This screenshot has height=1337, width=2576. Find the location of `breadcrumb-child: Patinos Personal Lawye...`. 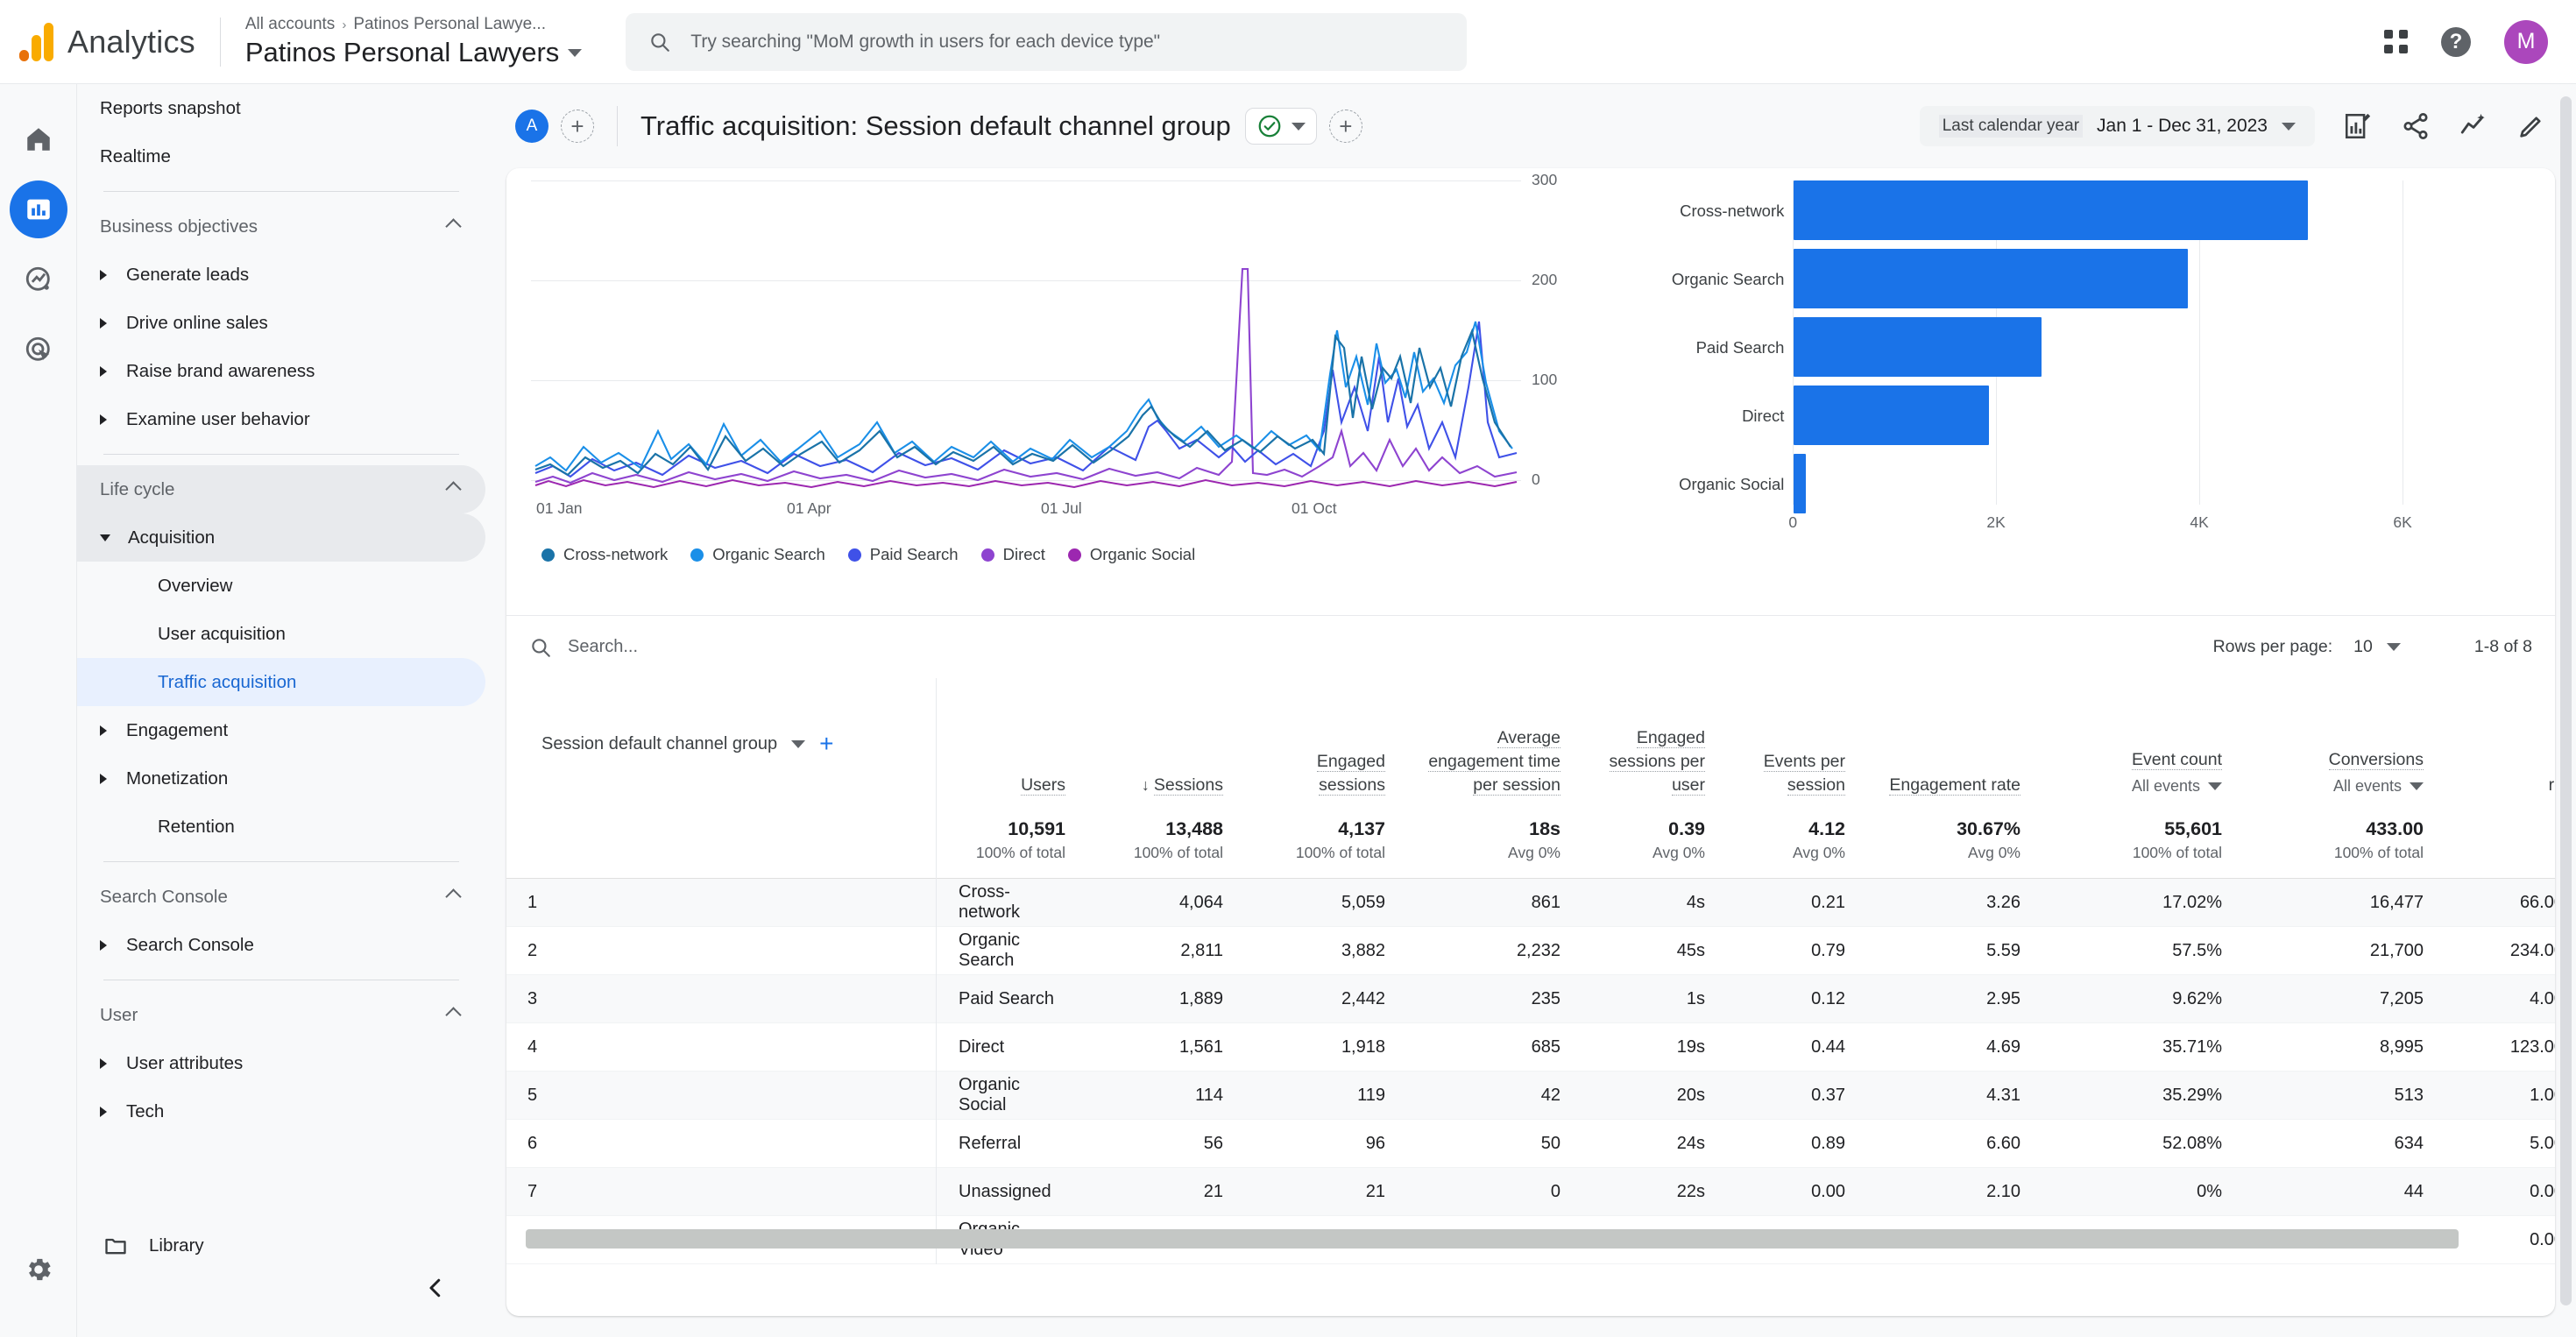

breadcrumb-child: Patinos Personal Lawye... is located at coordinates (449, 24).